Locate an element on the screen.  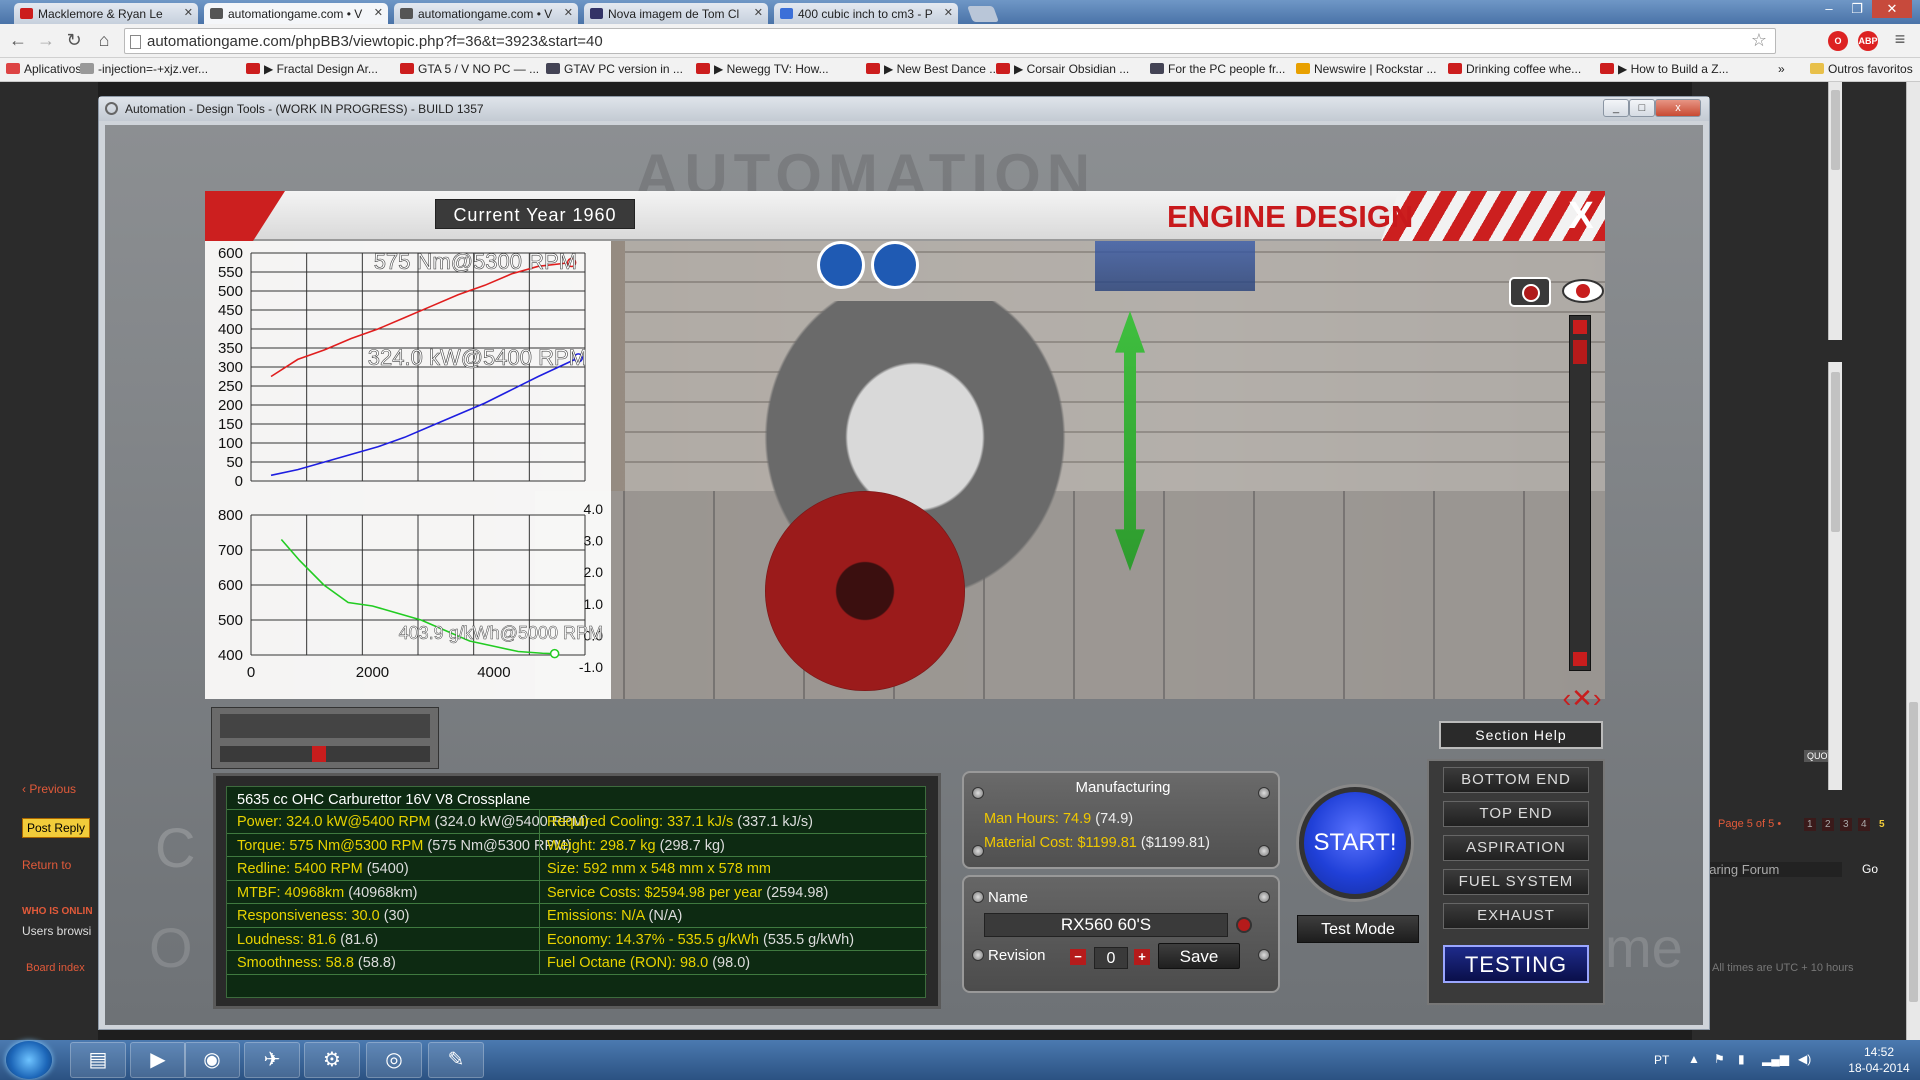
menu-icon: ≡ is located at coordinates (1900, 39).